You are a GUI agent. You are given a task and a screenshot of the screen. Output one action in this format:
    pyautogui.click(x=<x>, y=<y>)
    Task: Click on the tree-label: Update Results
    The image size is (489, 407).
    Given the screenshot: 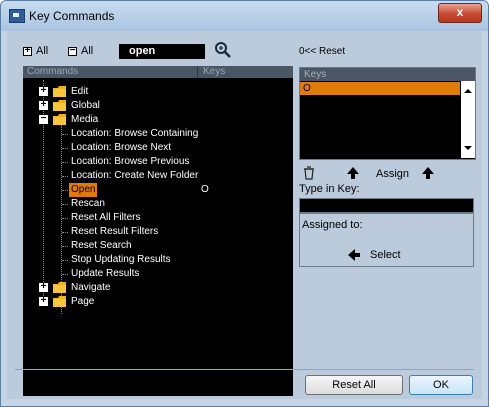 What is the action you would take?
    pyautogui.click(x=105, y=273)
    